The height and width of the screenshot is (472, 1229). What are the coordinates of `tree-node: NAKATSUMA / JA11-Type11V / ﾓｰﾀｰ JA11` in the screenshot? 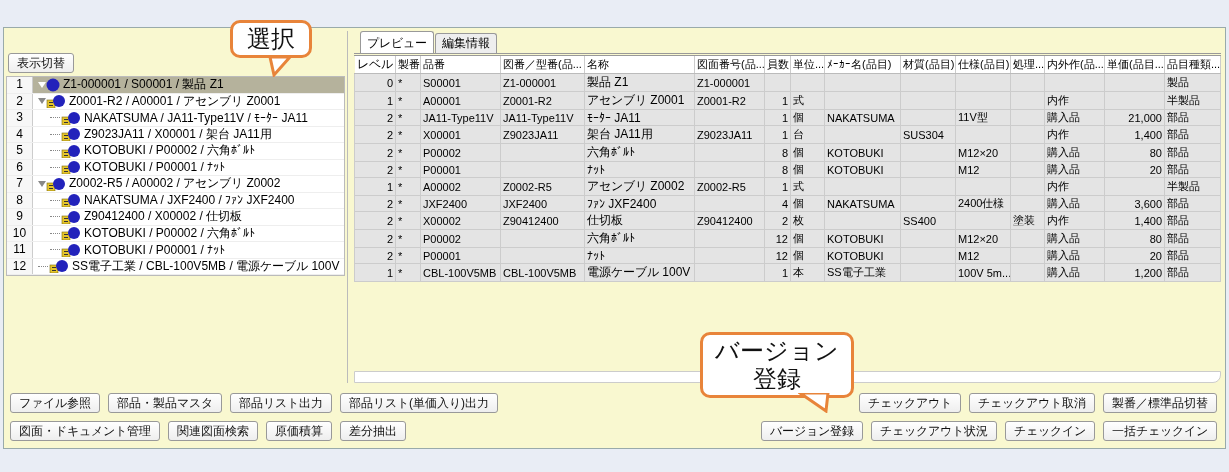 It's located at (189, 118).